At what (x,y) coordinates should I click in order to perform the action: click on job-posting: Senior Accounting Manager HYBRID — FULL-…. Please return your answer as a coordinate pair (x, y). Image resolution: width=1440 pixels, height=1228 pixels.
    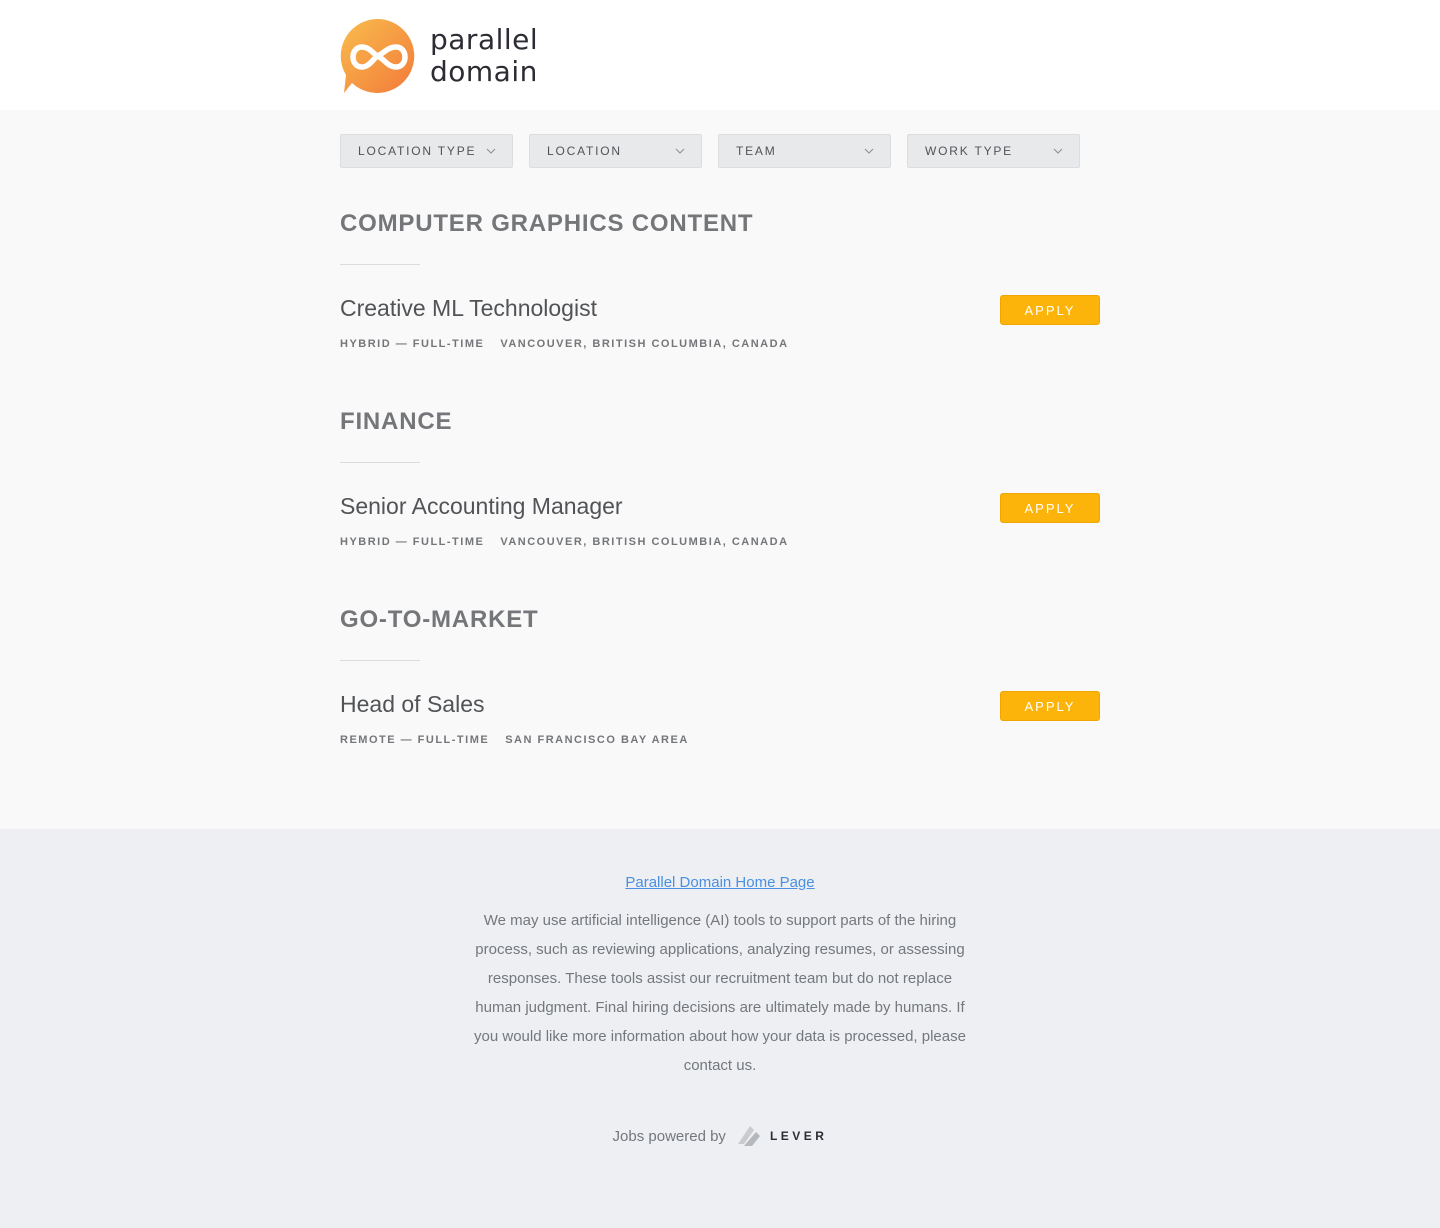
    Looking at the image, I should click on (720, 520).